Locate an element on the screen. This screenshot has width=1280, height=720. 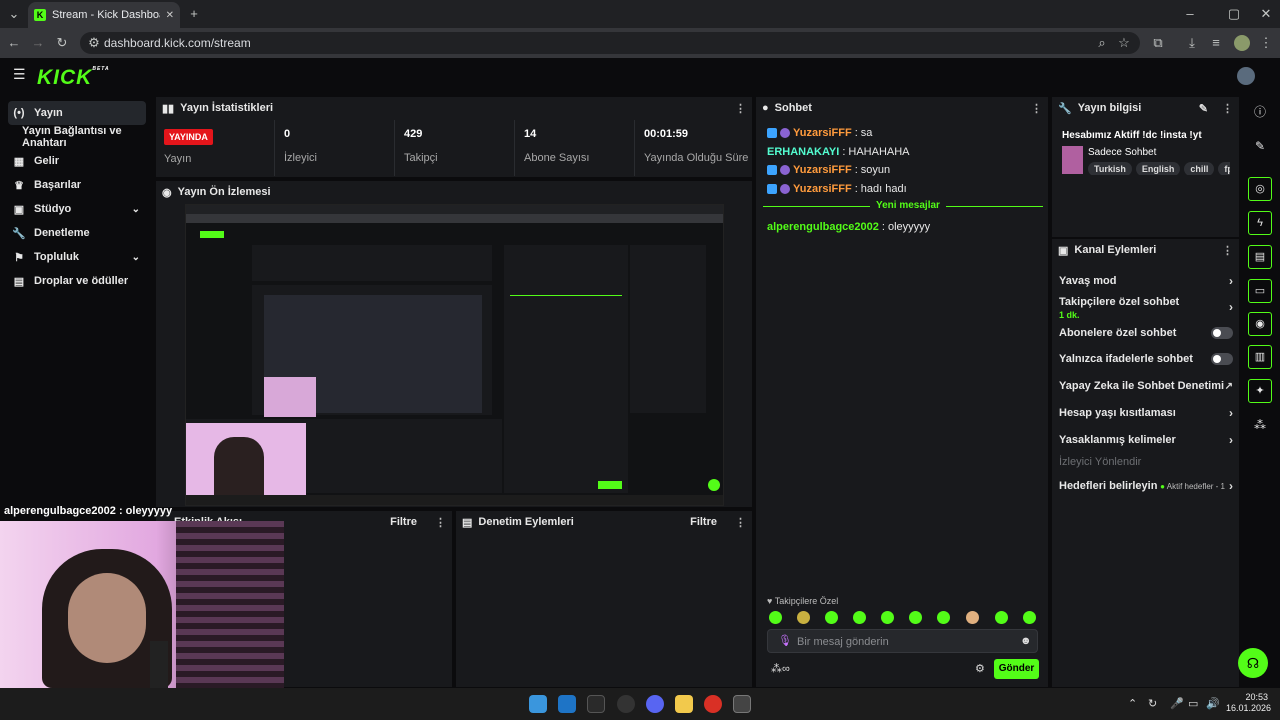
sidebar-item-droplar: ▤ Droplar ve ödüller is located at coordinates (77, 281).